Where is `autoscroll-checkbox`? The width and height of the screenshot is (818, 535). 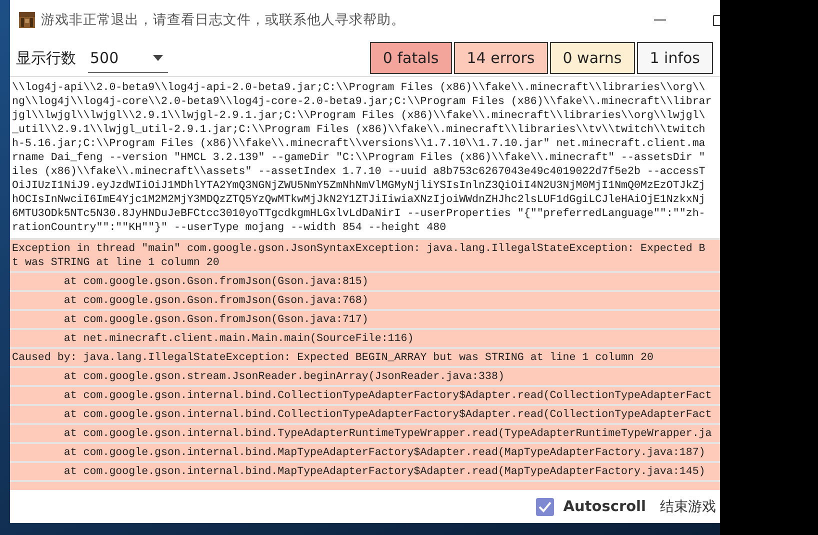 autoscroll-checkbox is located at coordinates (545, 507).